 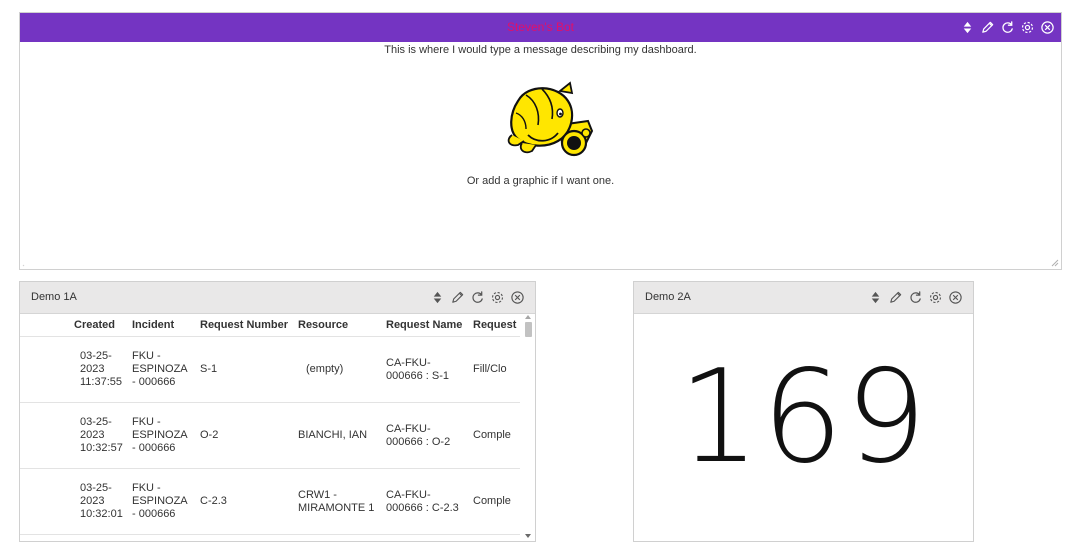 I want to click on top-panel-tools, so click(x=1007, y=27).